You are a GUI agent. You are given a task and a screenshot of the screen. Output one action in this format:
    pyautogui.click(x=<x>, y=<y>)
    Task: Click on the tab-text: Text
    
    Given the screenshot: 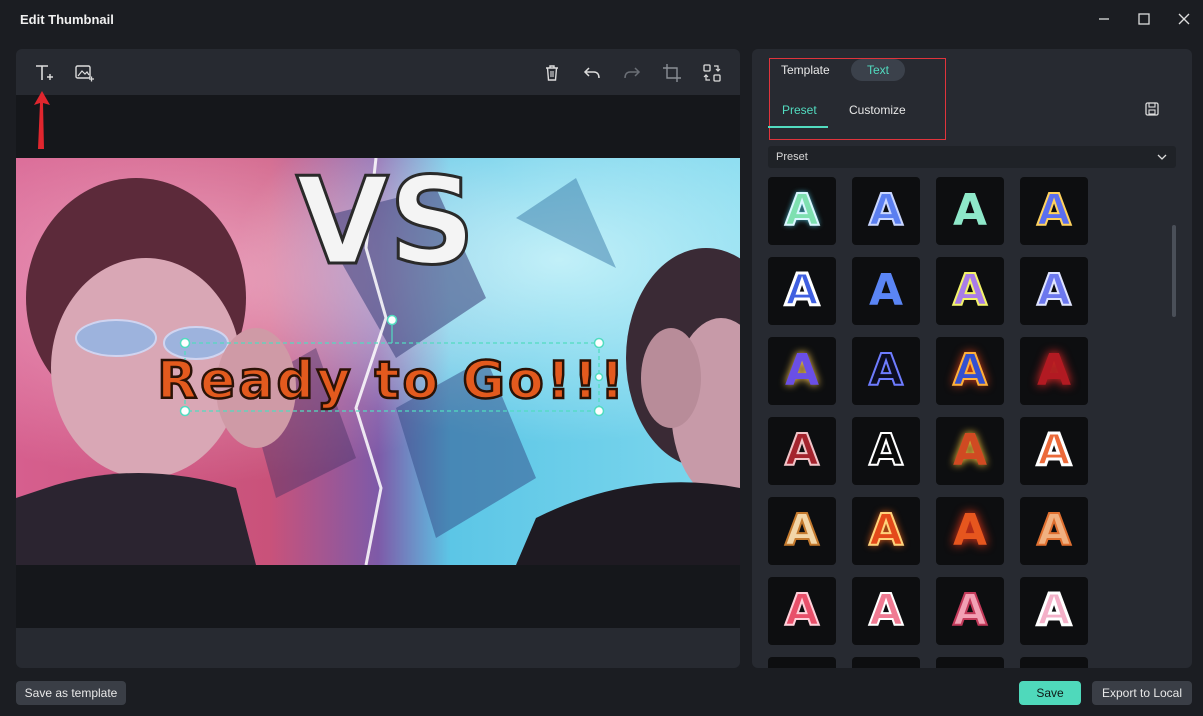 What is the action you would take?
    pyautogui.click(x=878, y=70)
    